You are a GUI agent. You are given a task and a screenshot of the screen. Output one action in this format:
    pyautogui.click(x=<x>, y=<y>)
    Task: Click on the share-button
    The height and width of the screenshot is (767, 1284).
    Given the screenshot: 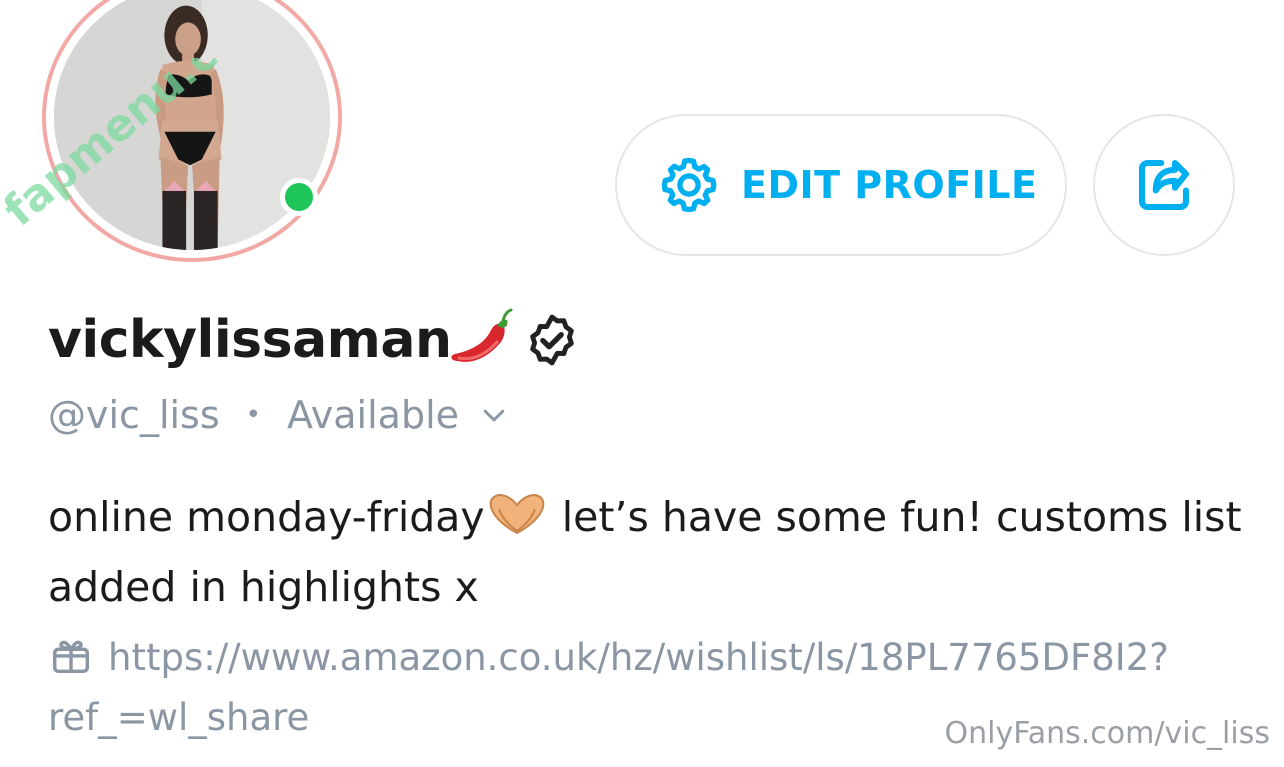 What is the action you would take?
    pyautogui.click(x=1164, y=185)
    